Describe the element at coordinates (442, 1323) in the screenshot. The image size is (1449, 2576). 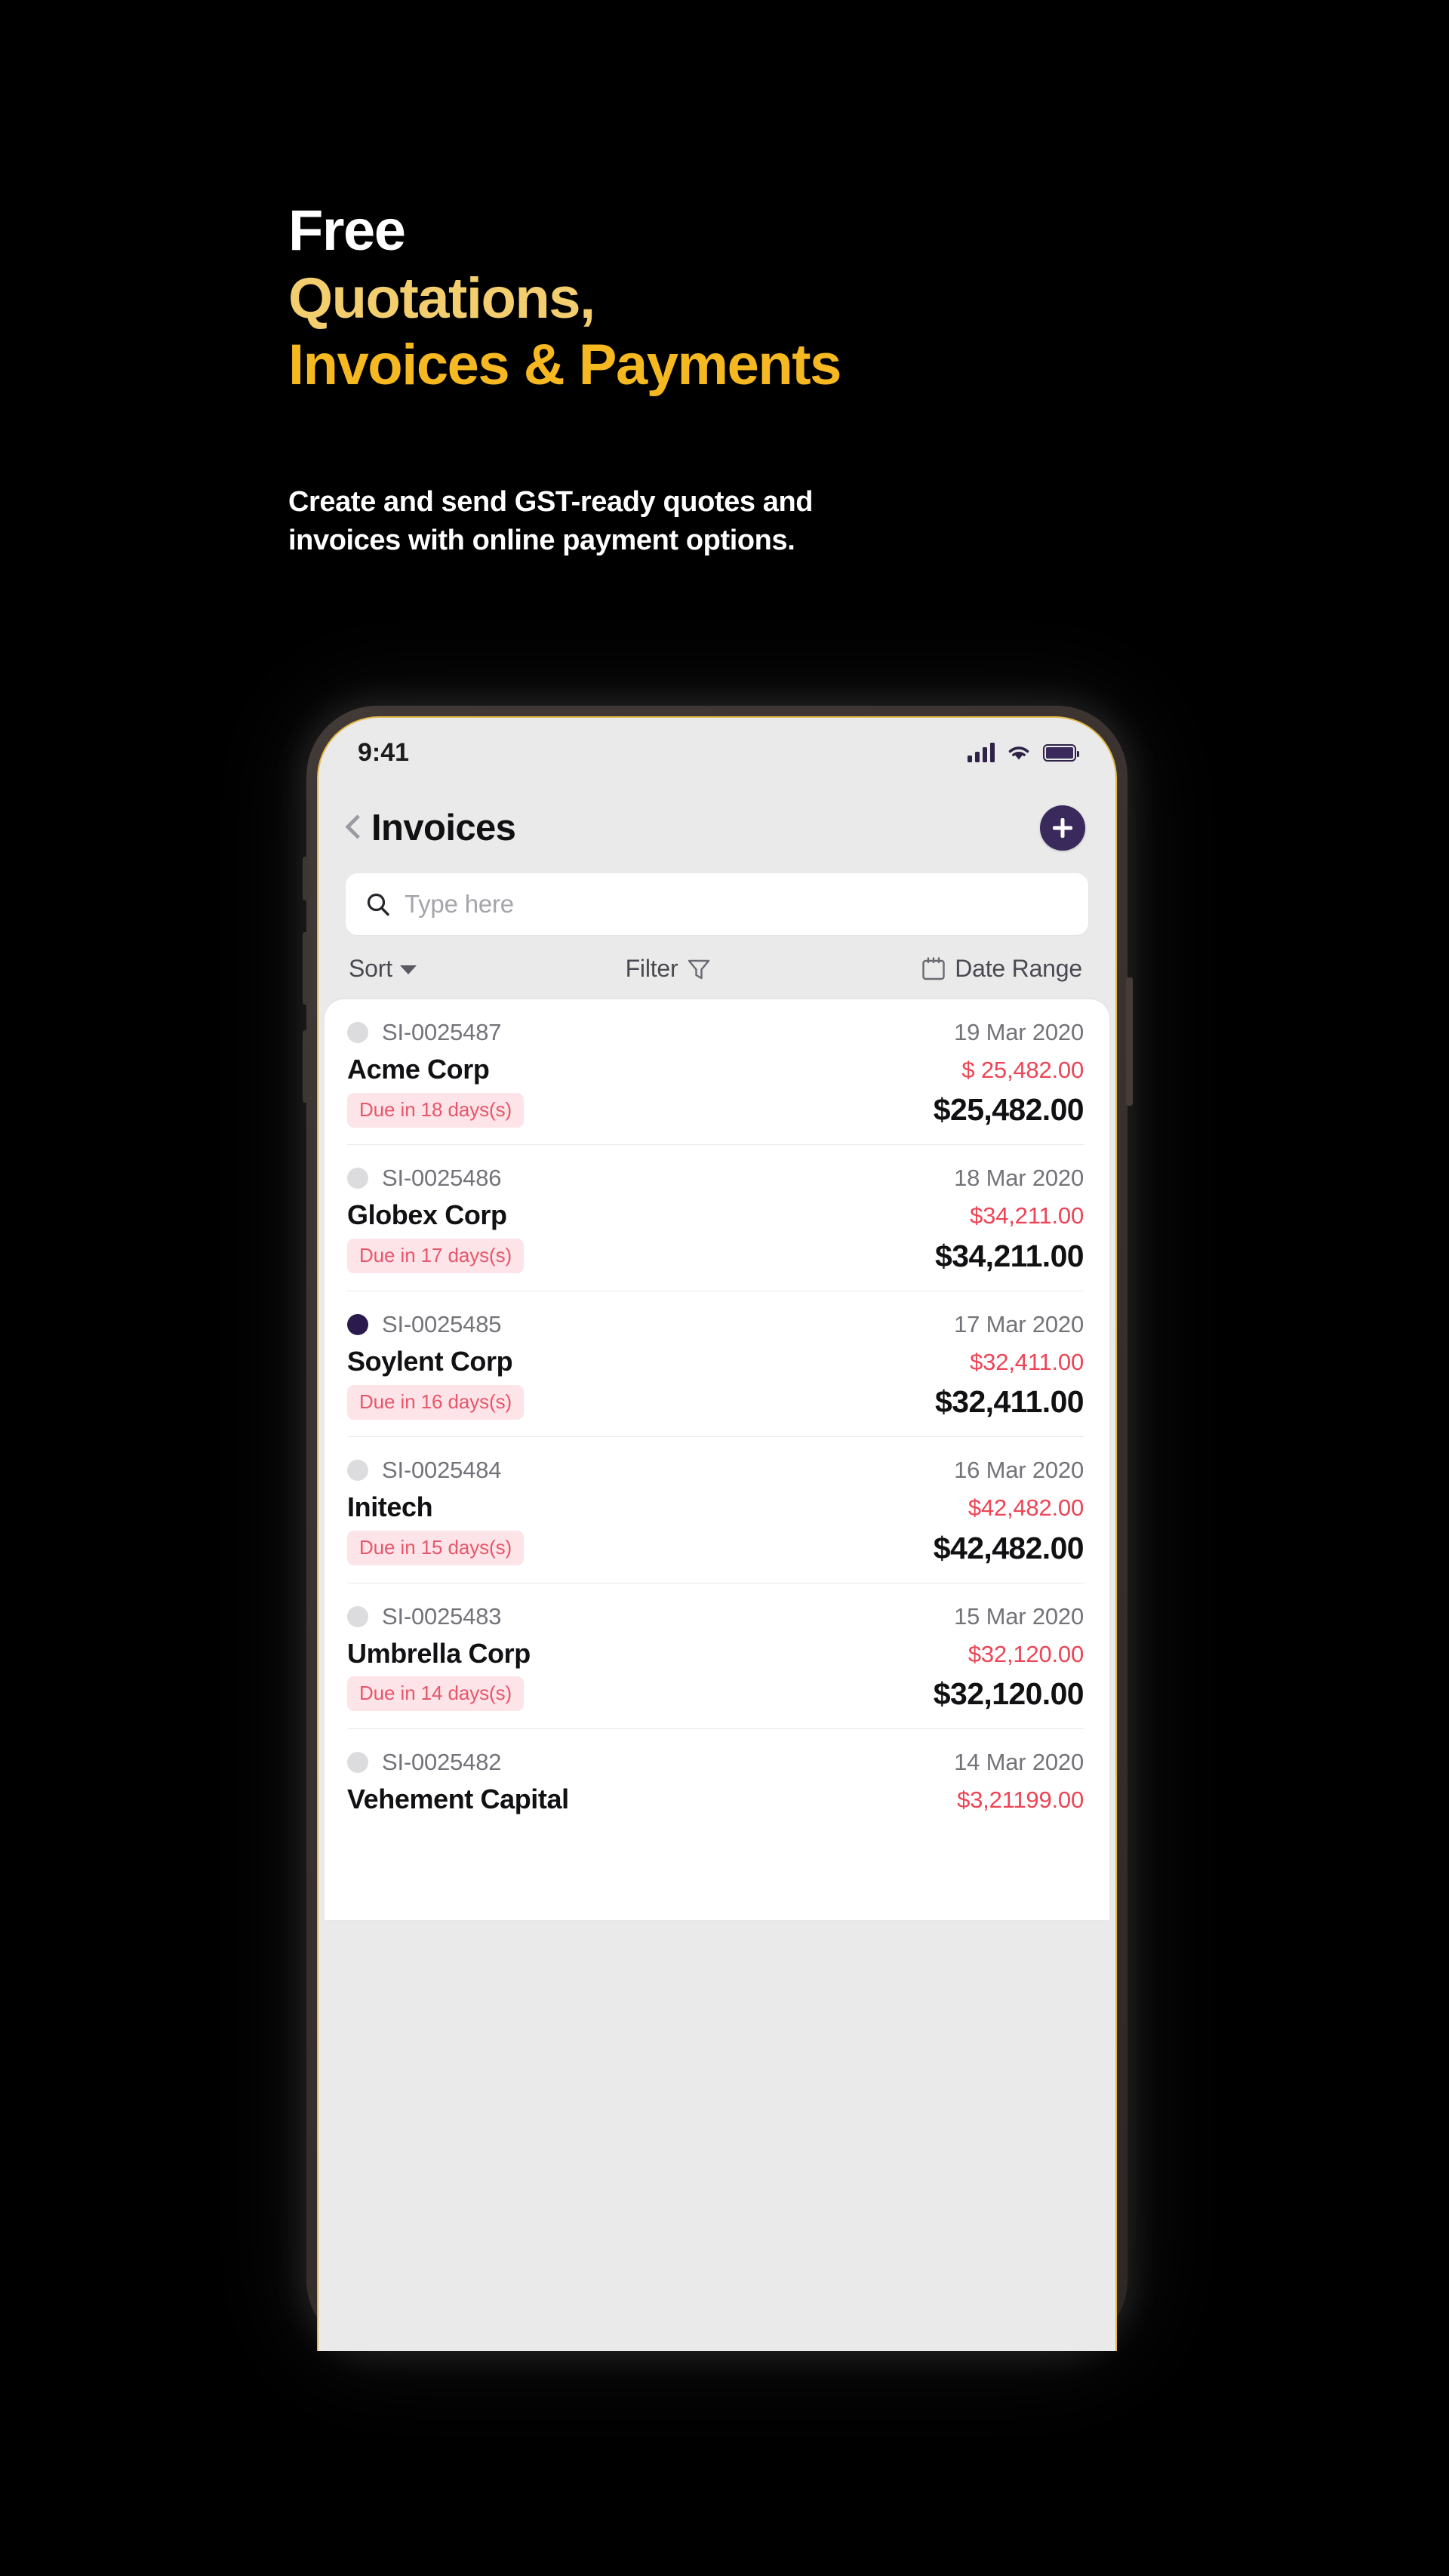
I see `invoice-id: SI-0025485` at that location.